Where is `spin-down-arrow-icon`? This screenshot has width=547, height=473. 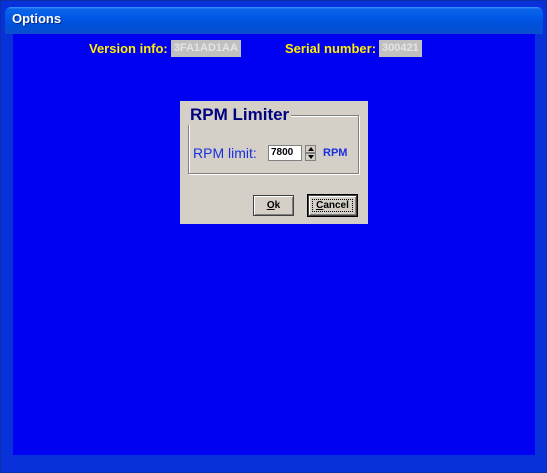 spin-down-arrow-icon is located at coordinates (310, 157).